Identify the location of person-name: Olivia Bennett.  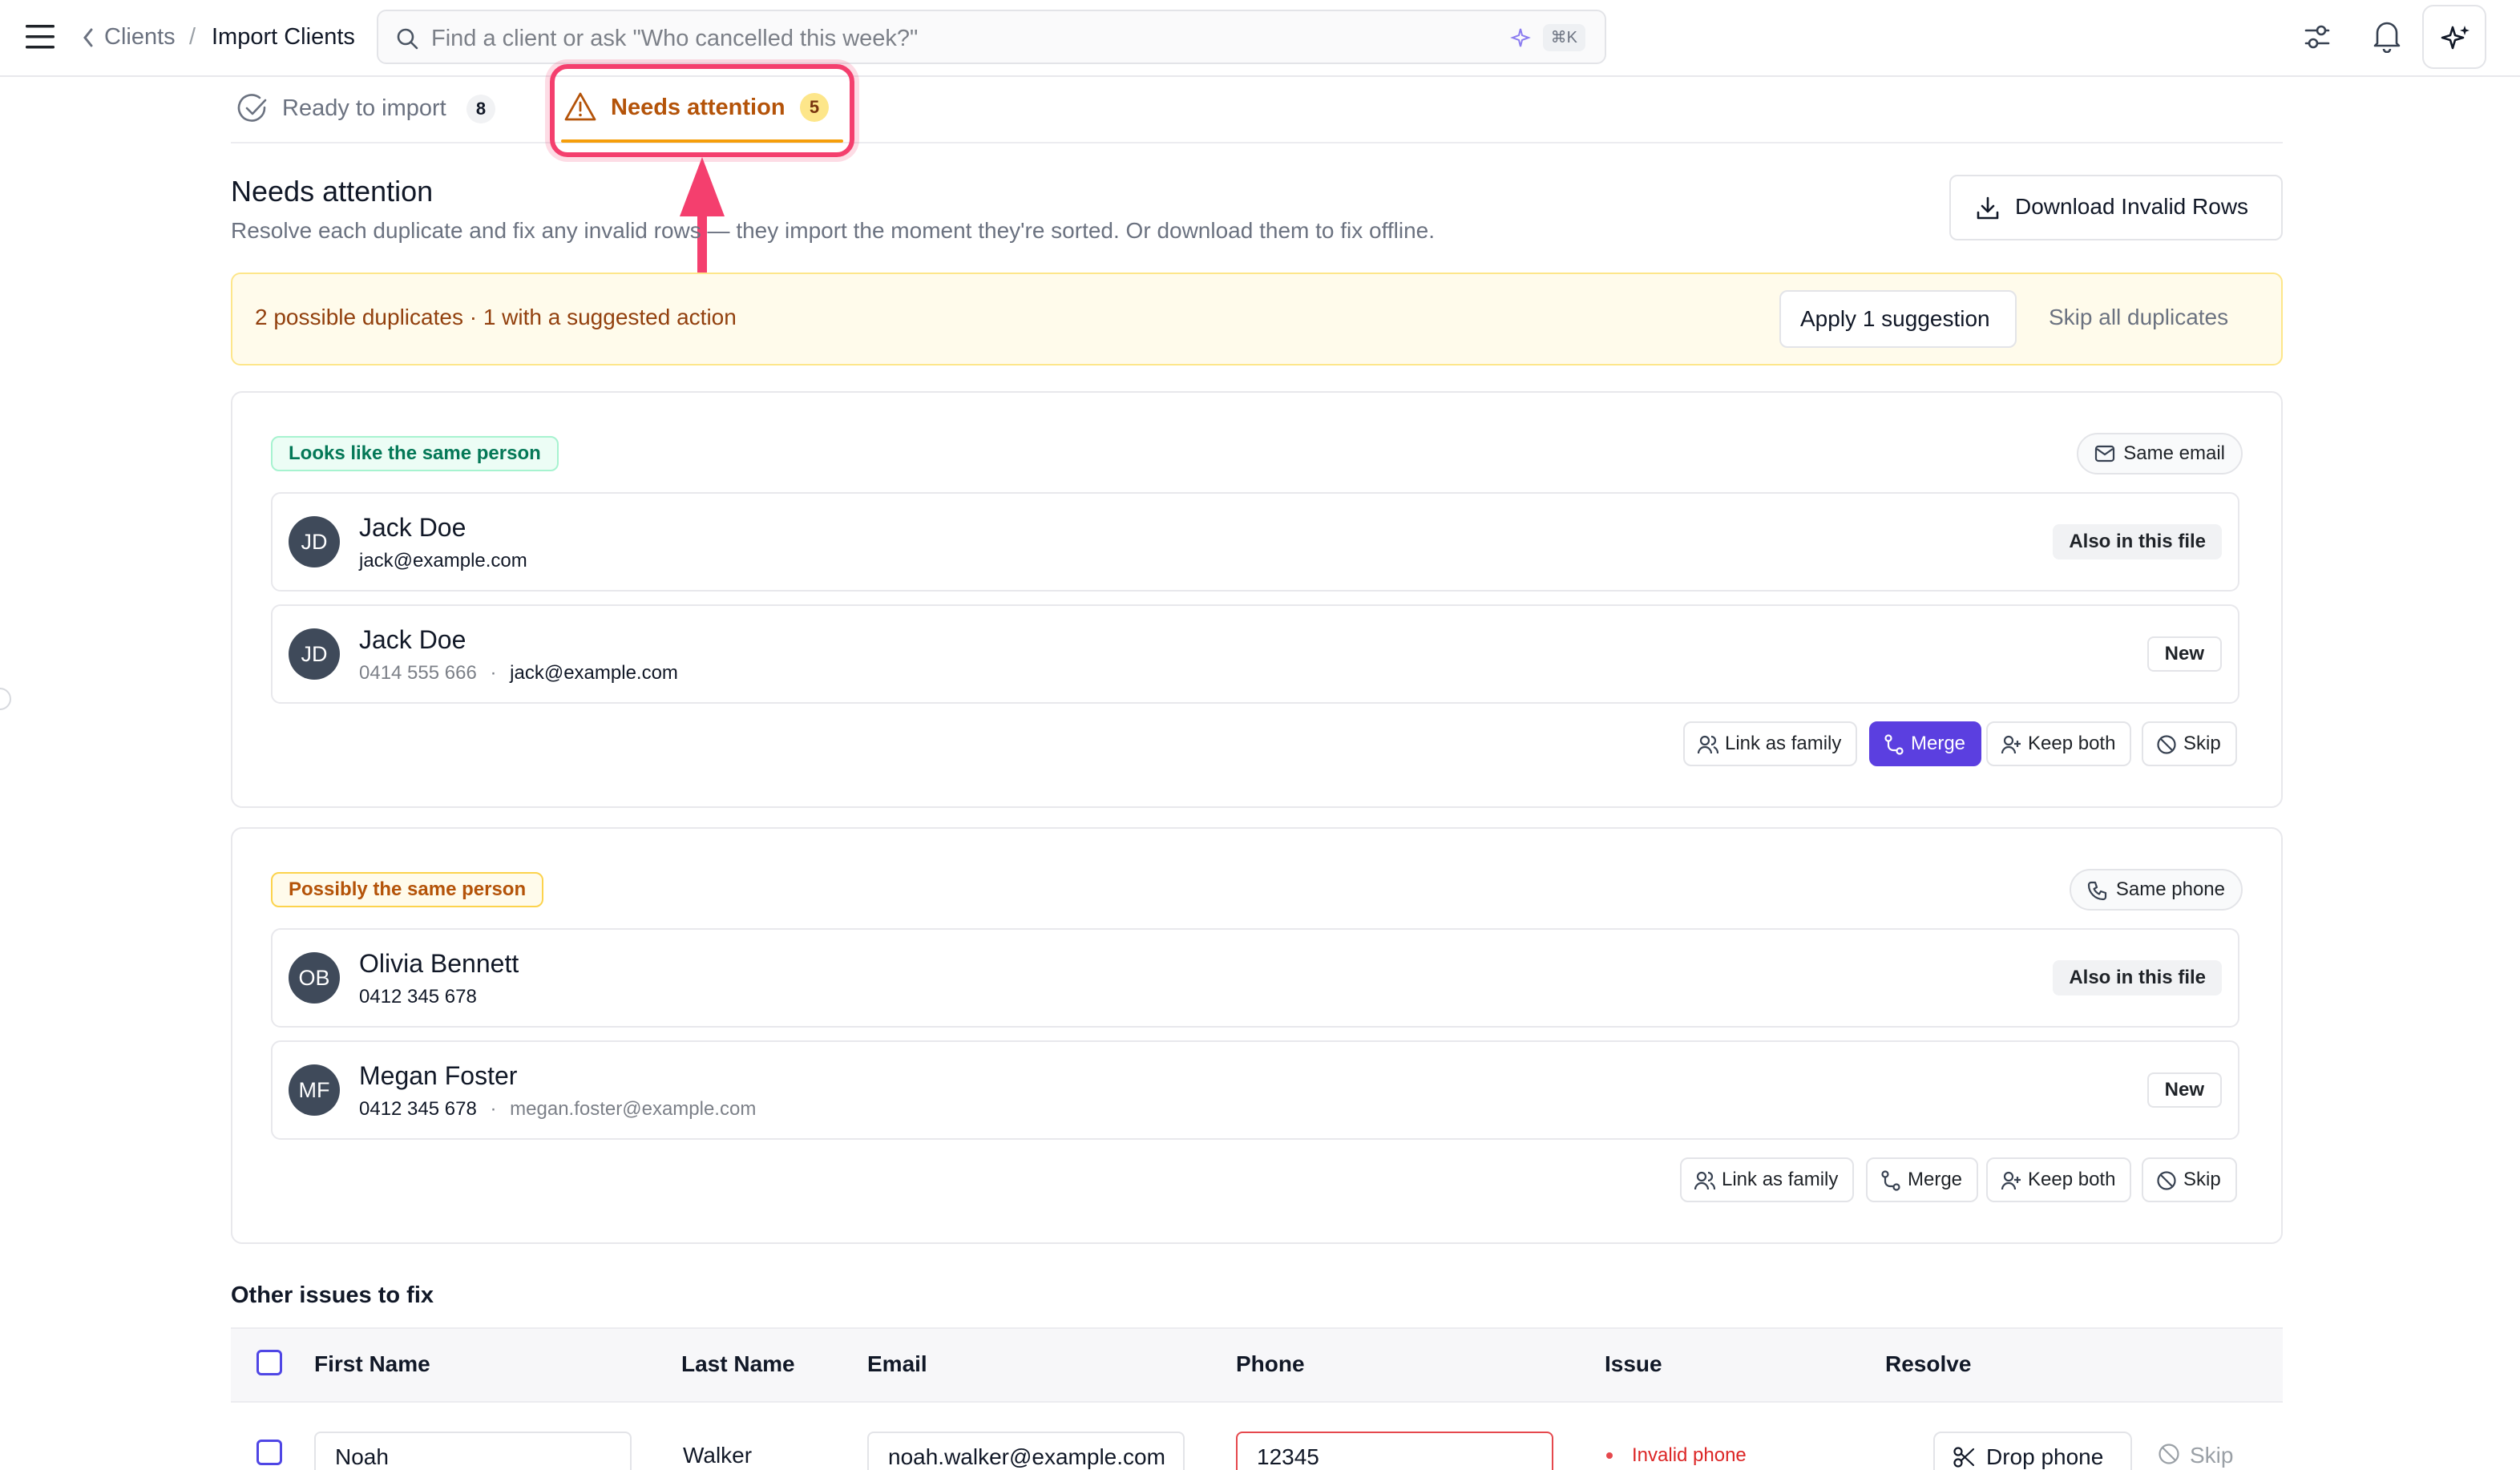
(439, 963).